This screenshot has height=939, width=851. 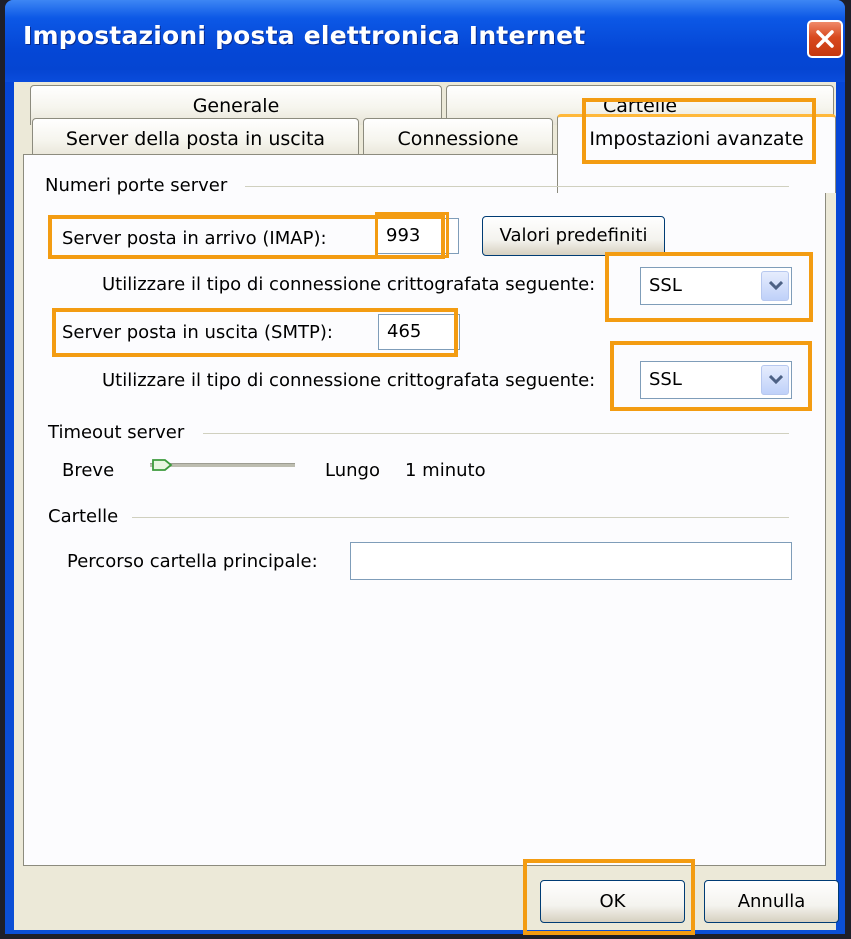 What do you see at coordinates (571, 561) in the screenshot?
I see `root-folder-field` at bounding box center [571, 561].